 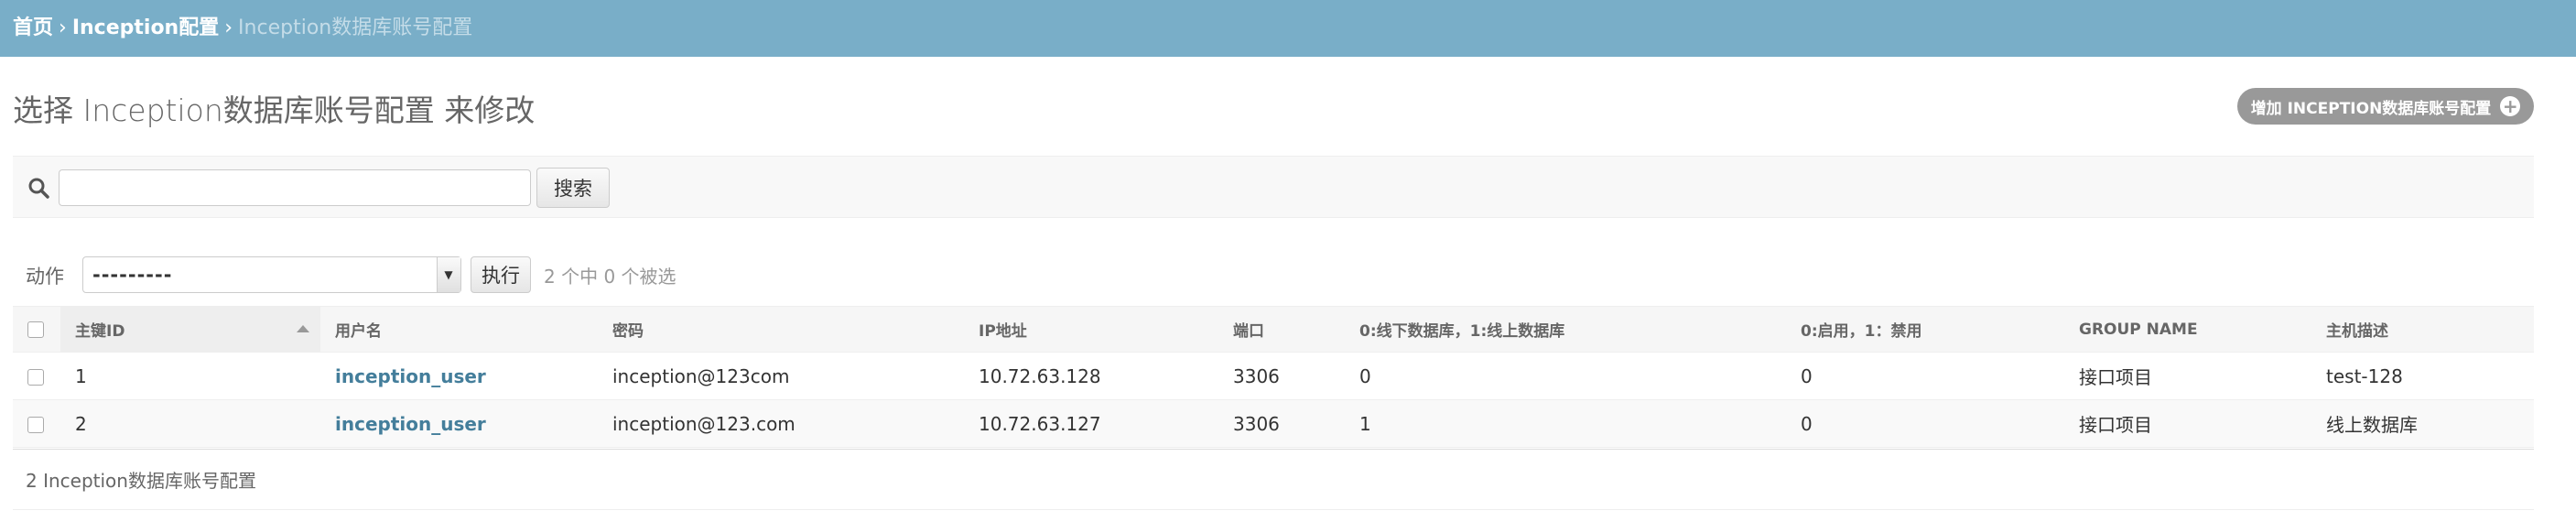 What do you see at coordinates (45, 277) in the screenshot?
I see `action-label: 动作` at bounding box center [45, 277].